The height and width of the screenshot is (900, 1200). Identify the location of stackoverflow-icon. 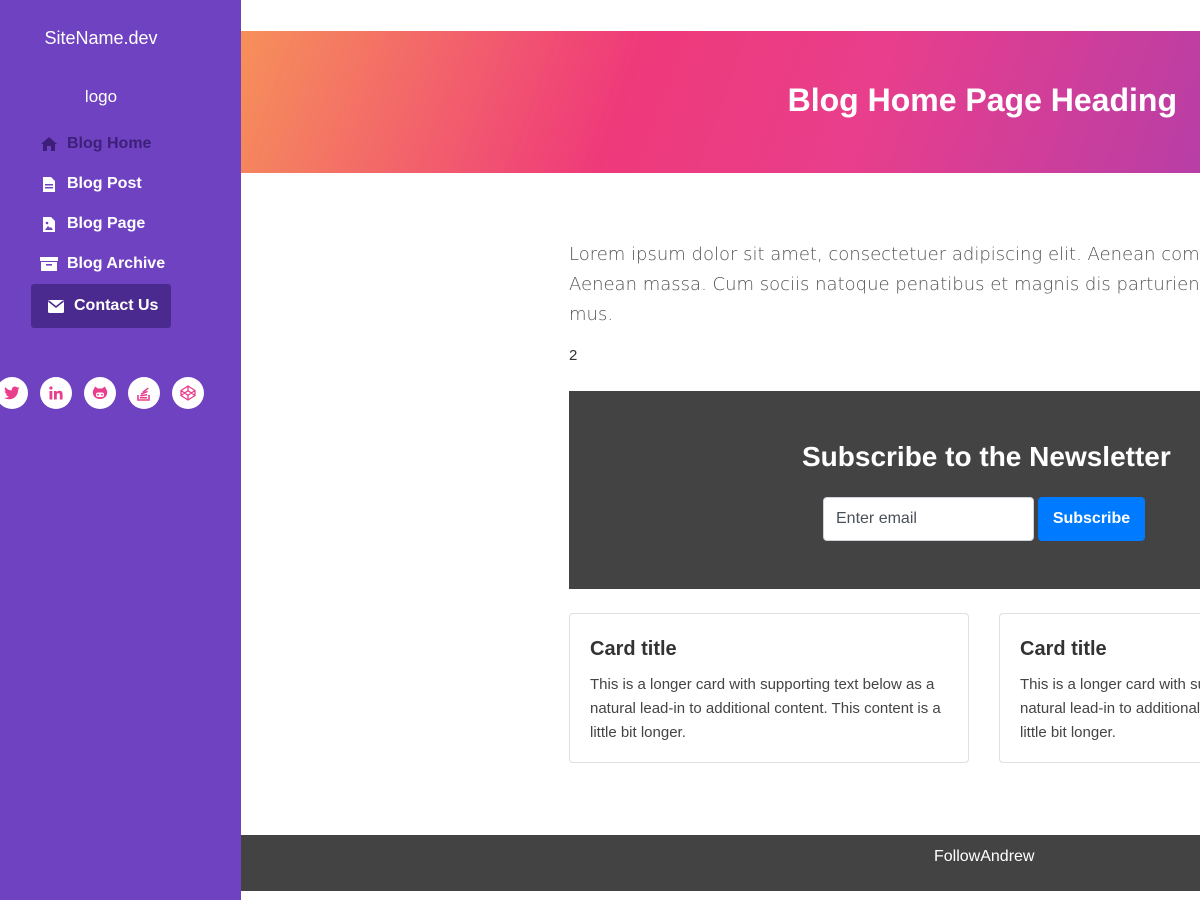
(144, 393).